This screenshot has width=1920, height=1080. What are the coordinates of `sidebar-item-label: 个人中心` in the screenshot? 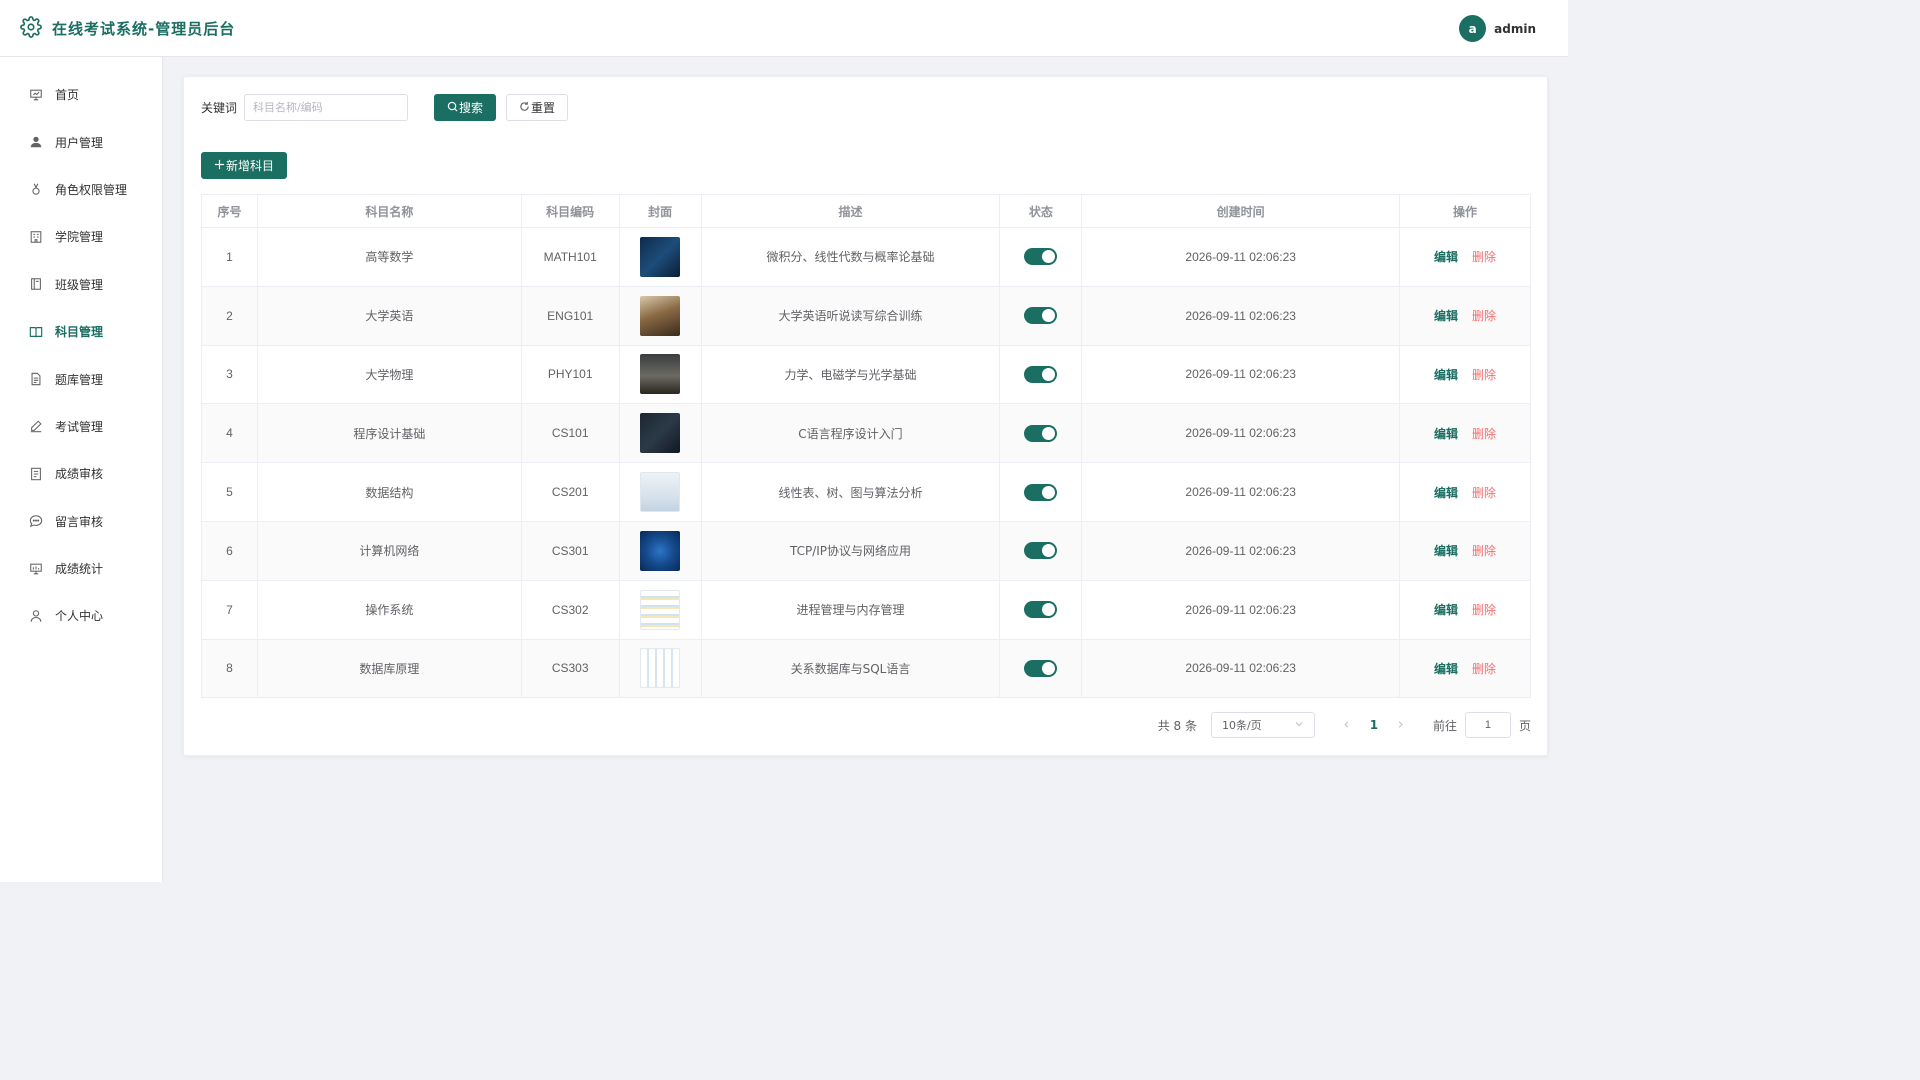 It's located at (79, 616).